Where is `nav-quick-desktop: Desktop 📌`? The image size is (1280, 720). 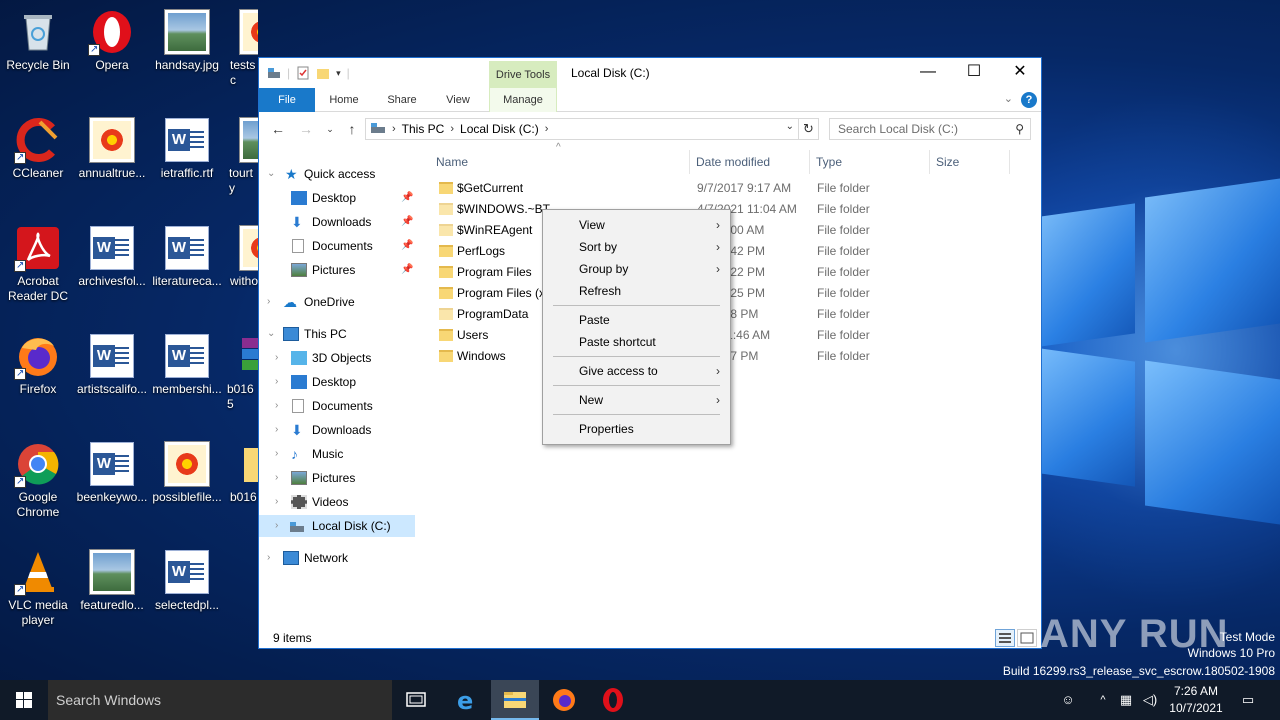 nav-quick-desktop: Desktop 📌 is located at coordinates (337, 198).